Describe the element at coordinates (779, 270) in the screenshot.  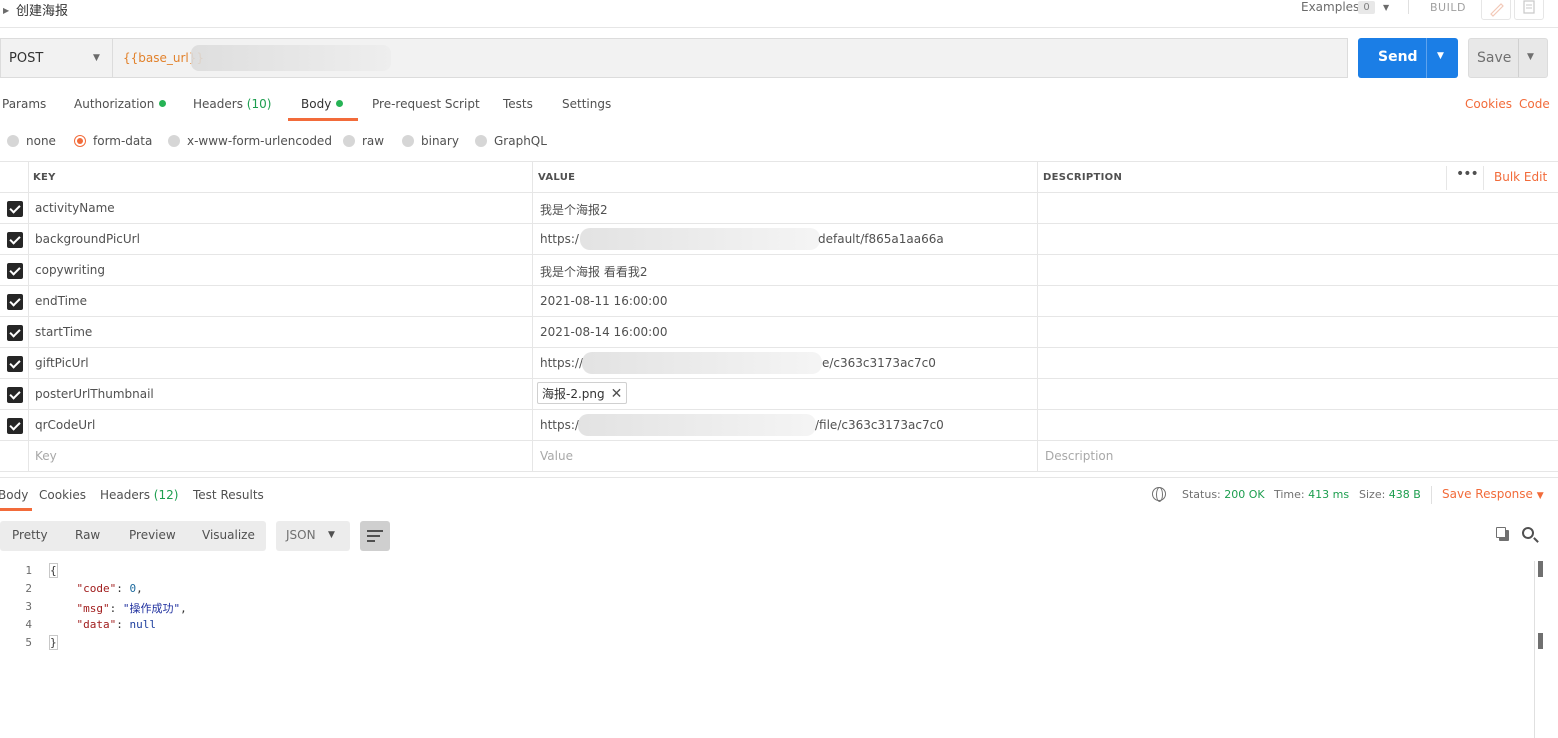
I see `table-row: copywriting 我是个海报 看看我2` at that location.